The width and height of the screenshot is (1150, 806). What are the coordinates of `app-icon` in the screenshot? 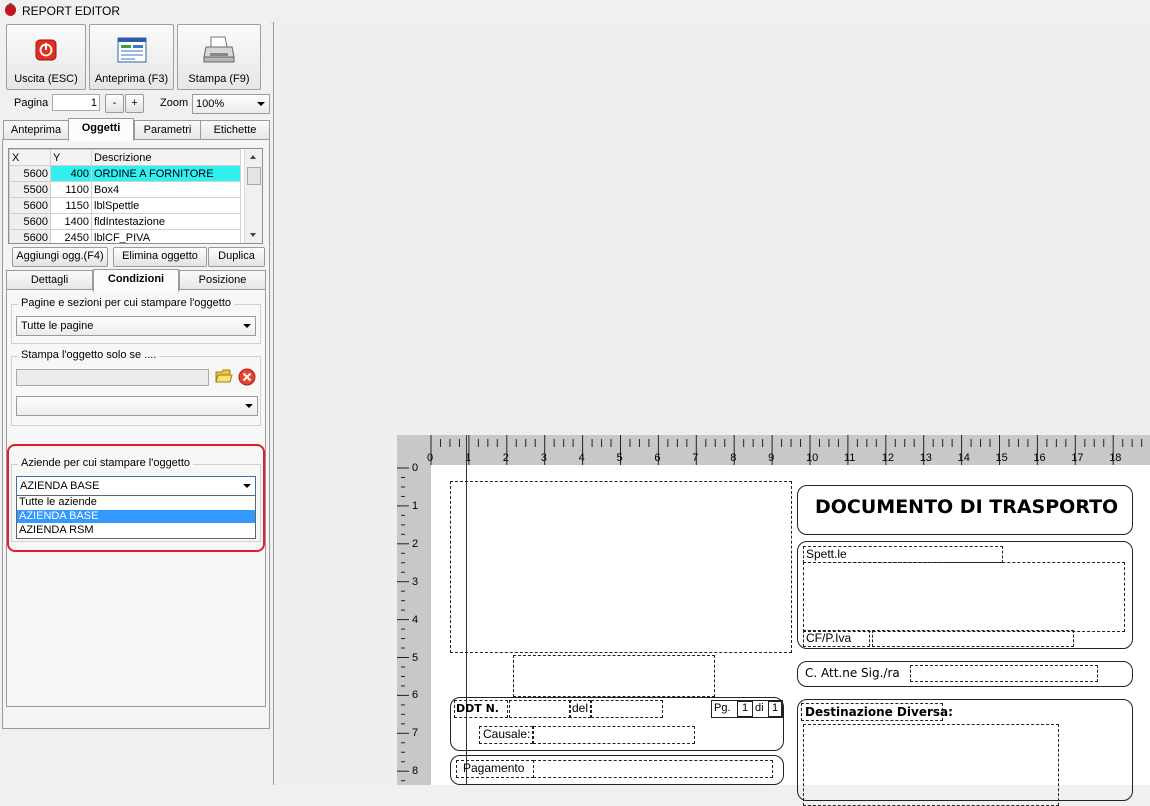 It's located at (10, 9).